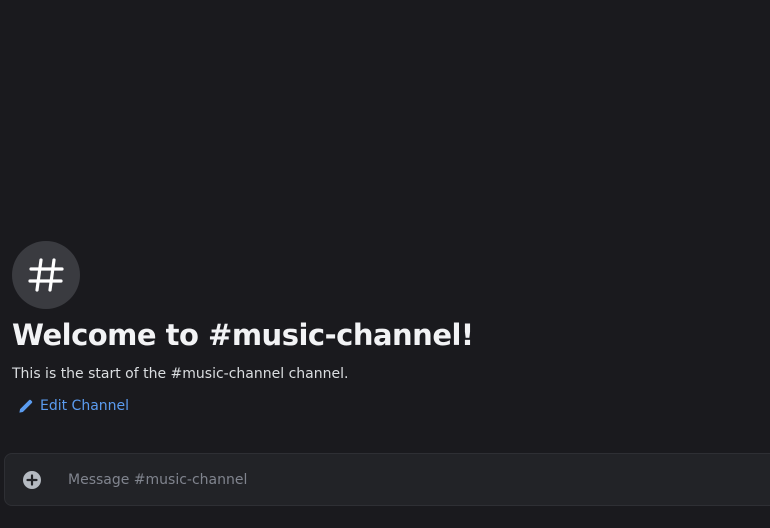 The image size is (770, 528). I want to click on pencil-icon, so click(25, 406).